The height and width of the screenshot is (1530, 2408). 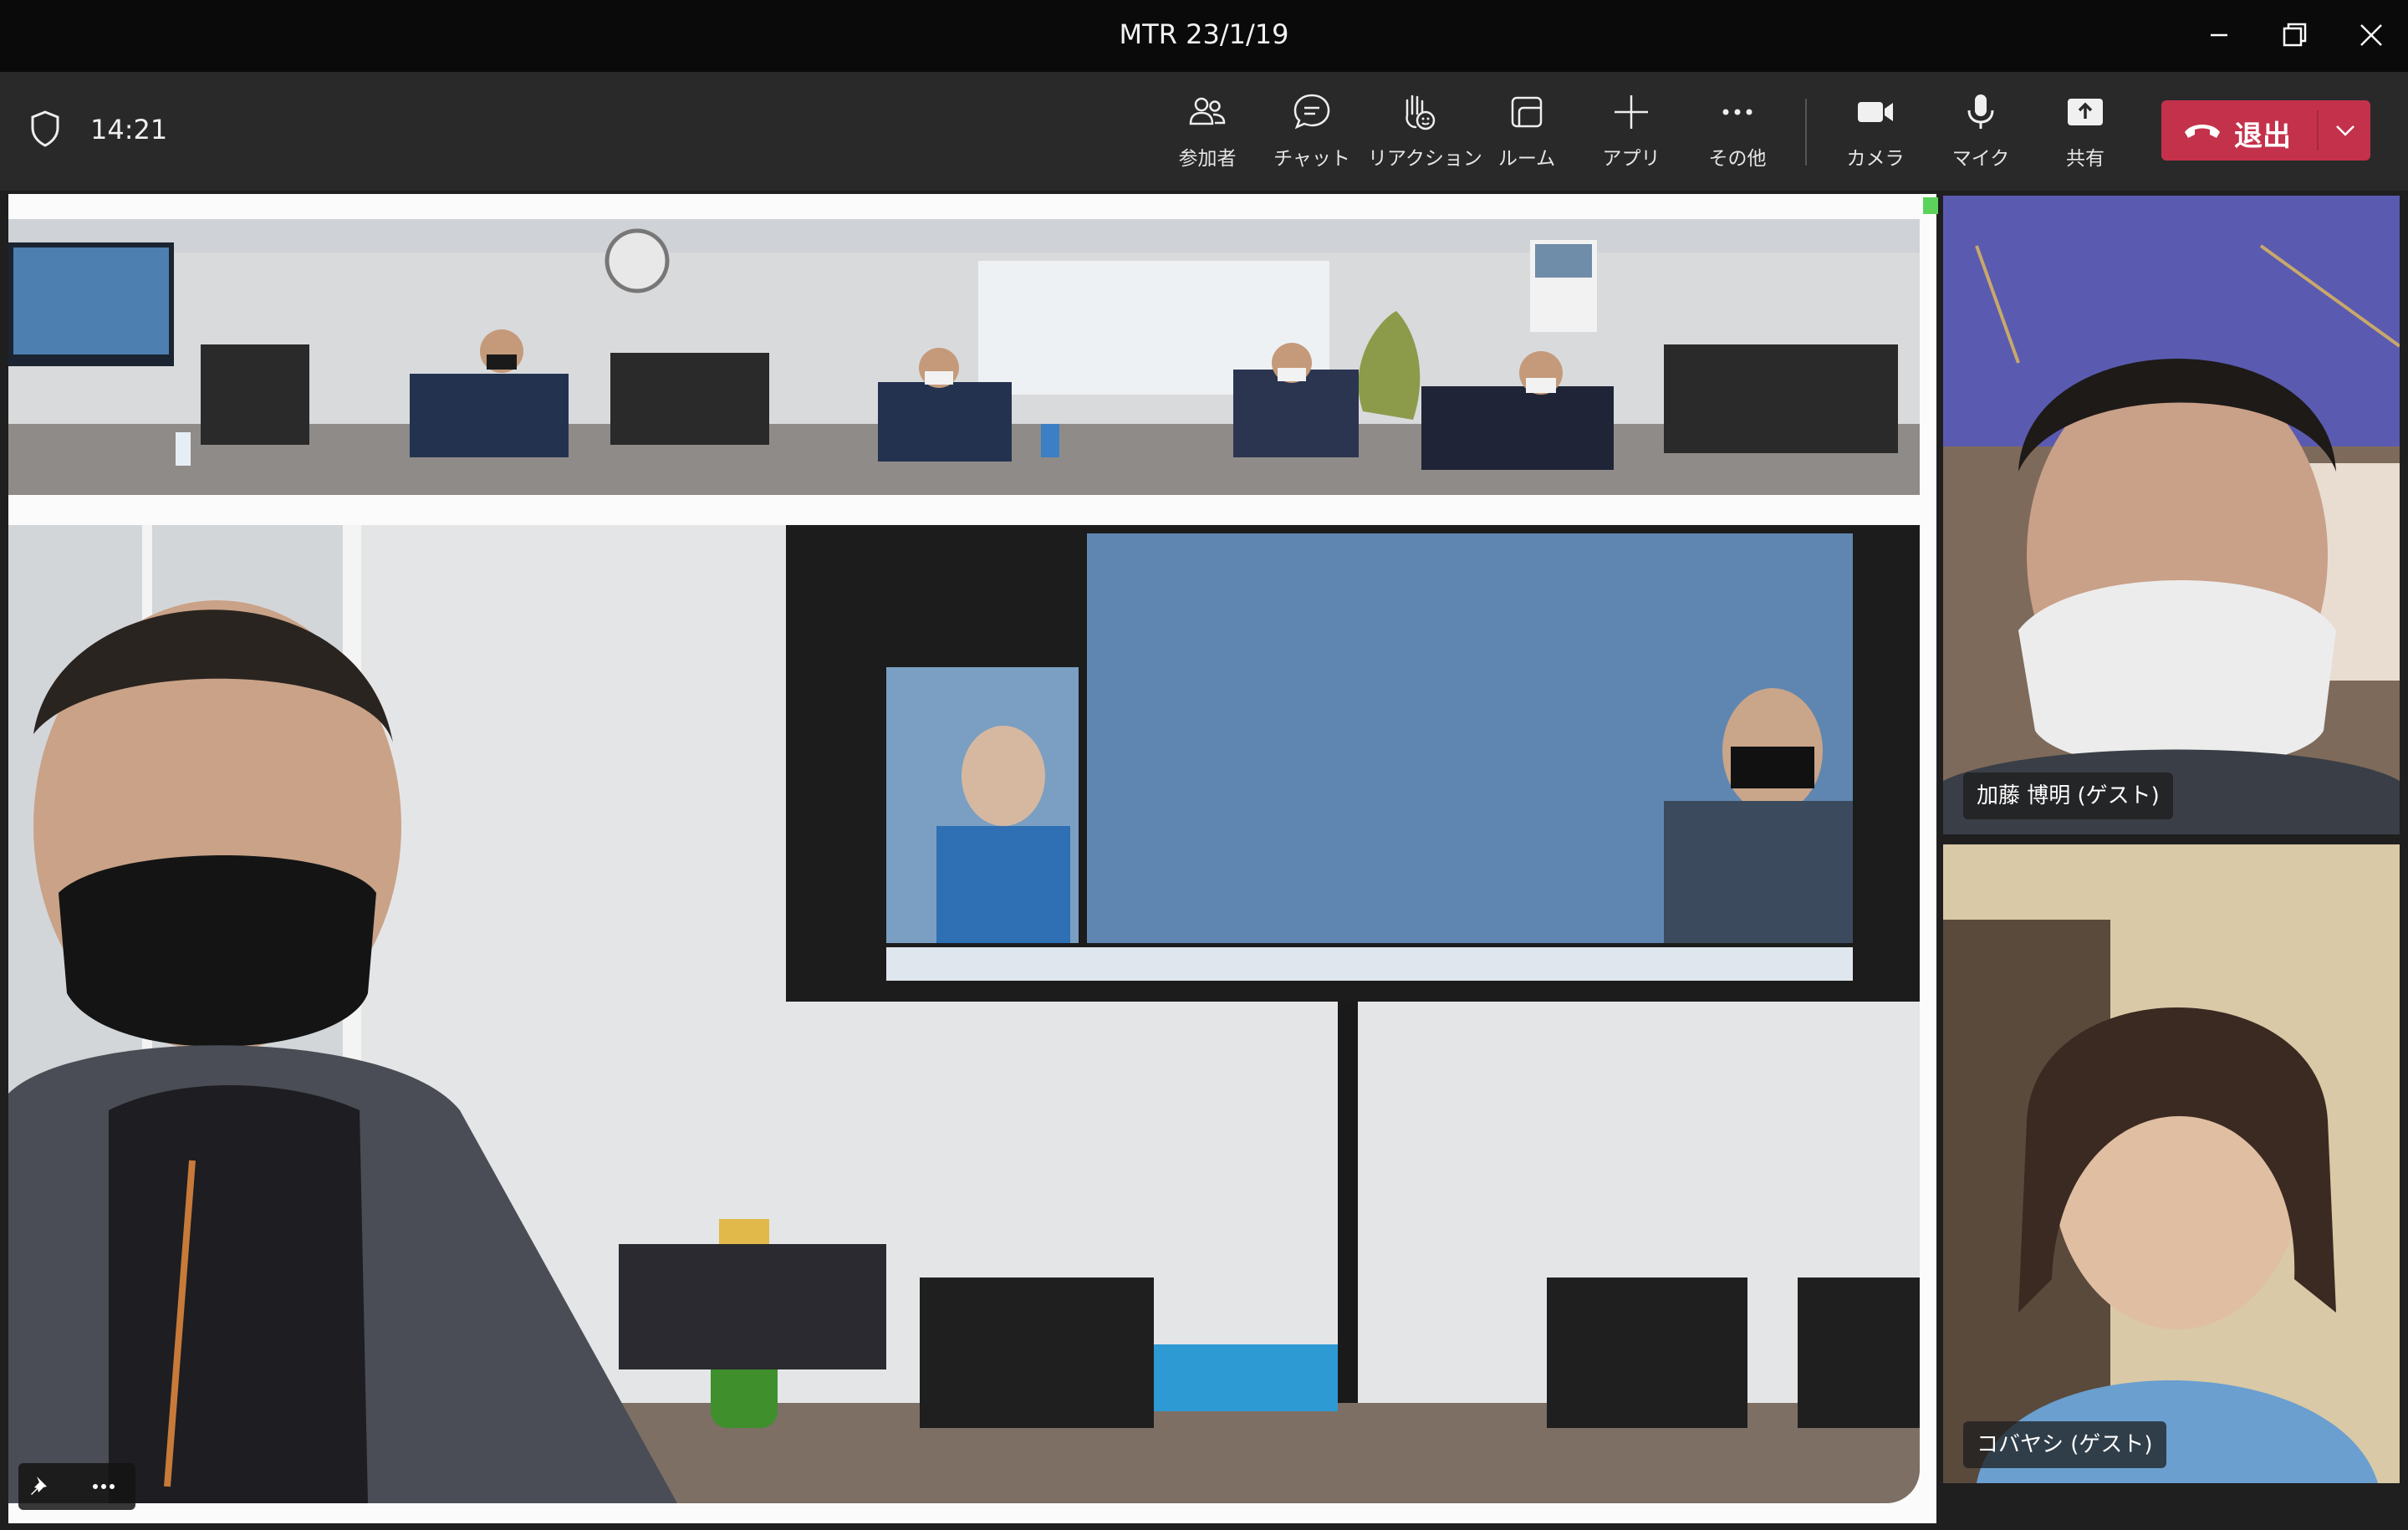 What do you see at coordinates (1526, 134) in the screenshot?
I see `rooms-button: ルーム` at bounding box center [1526, 134].